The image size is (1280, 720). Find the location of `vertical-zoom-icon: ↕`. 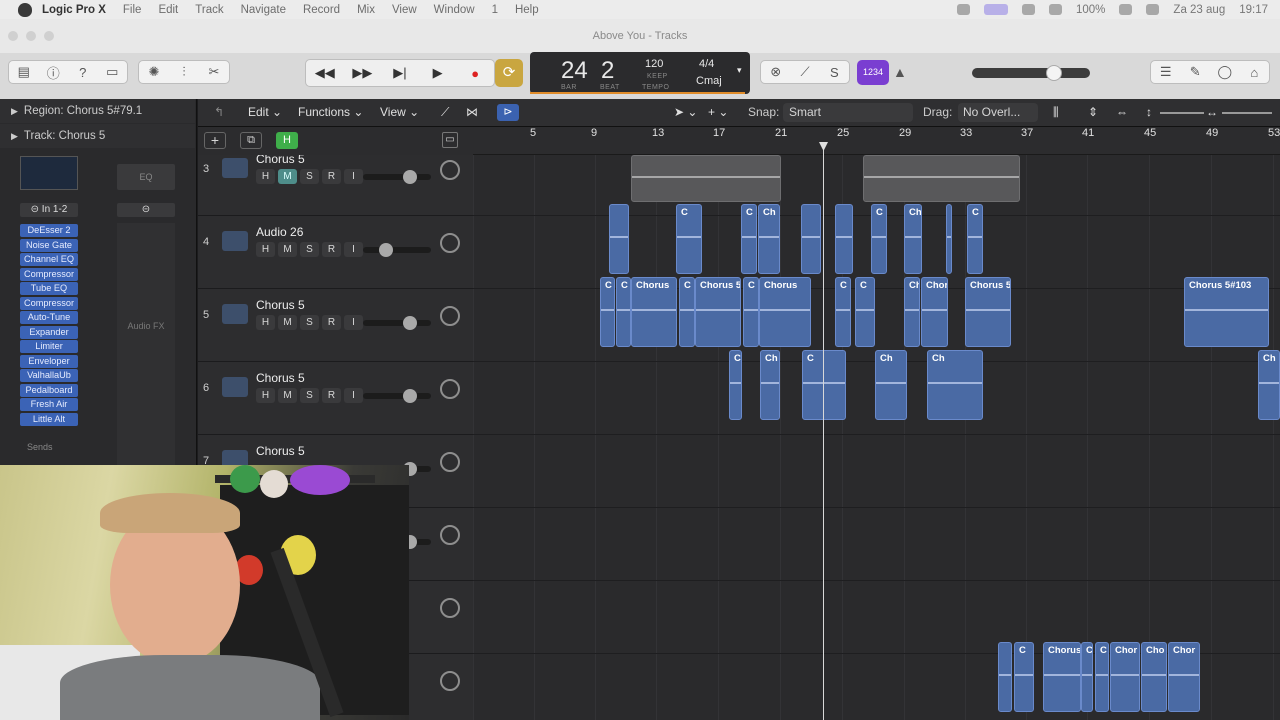

vertical-zoom-icon: ↕ is located at coordinates (1149, 112).